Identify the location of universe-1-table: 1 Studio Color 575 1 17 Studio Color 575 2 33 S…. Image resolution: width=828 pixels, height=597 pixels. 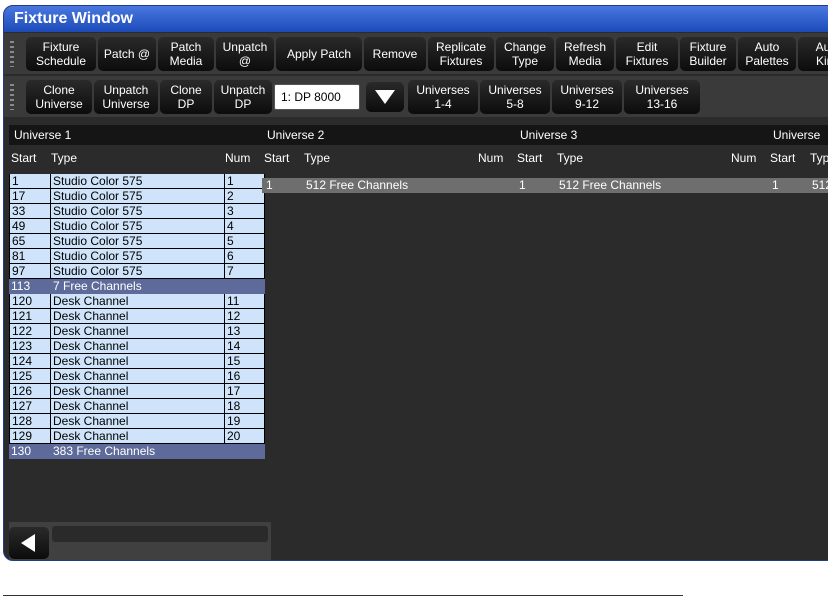
(137, 316).